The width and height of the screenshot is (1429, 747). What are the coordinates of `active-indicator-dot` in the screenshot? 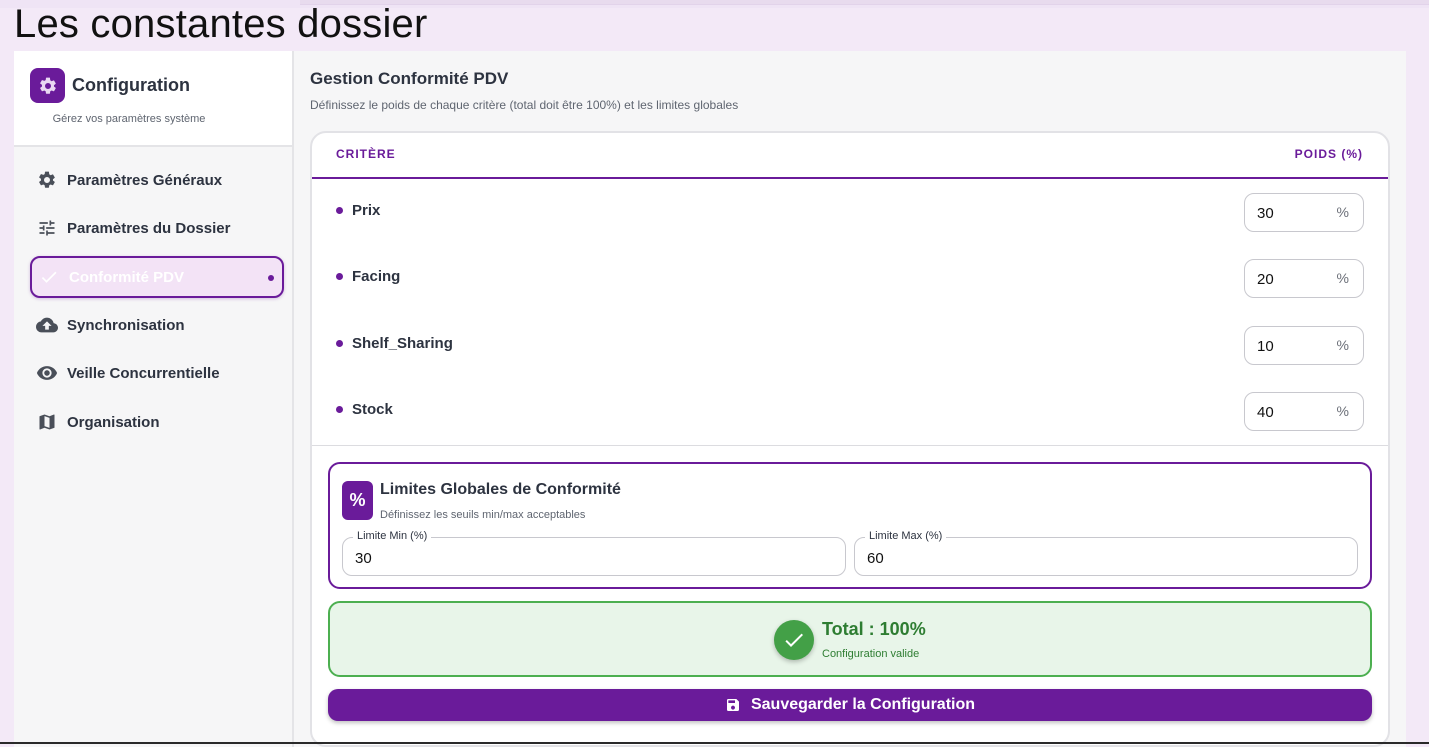 It's located at (271, 278).